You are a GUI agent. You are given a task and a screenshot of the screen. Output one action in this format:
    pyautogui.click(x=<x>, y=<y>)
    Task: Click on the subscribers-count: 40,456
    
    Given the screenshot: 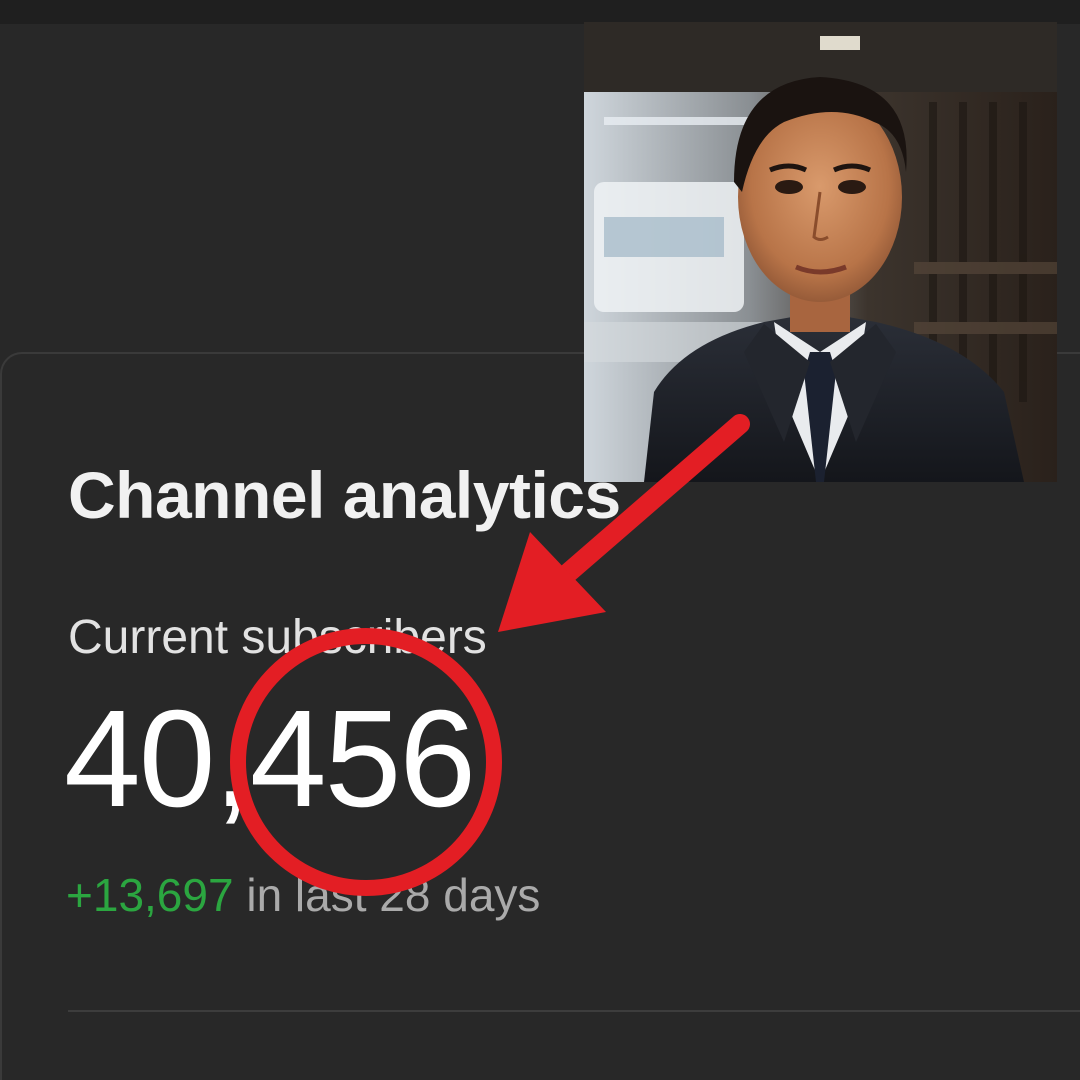 What is the action you would take?
    pyautogui.click(x=270, y=759)
    